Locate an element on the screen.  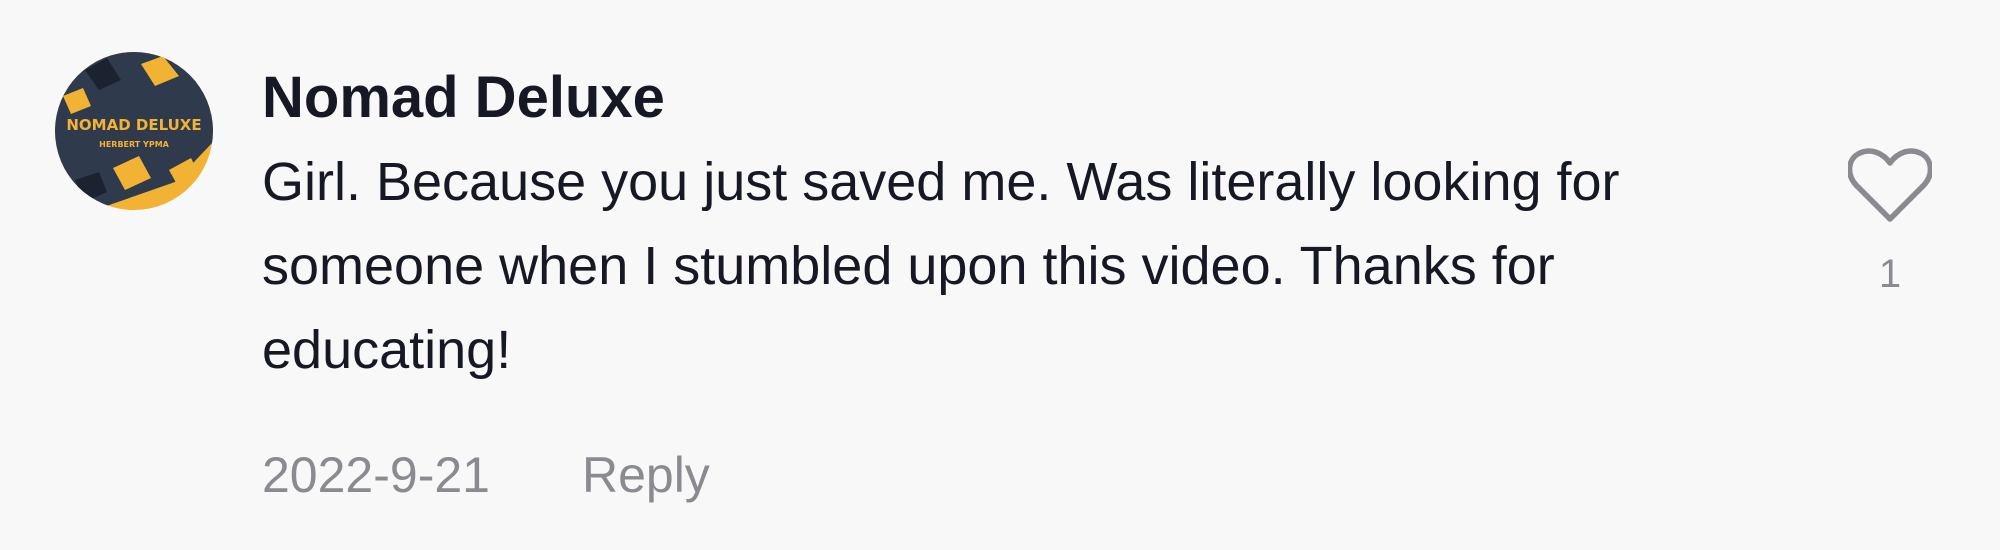
like-count: 1 is located at coordinates (1890, 274).